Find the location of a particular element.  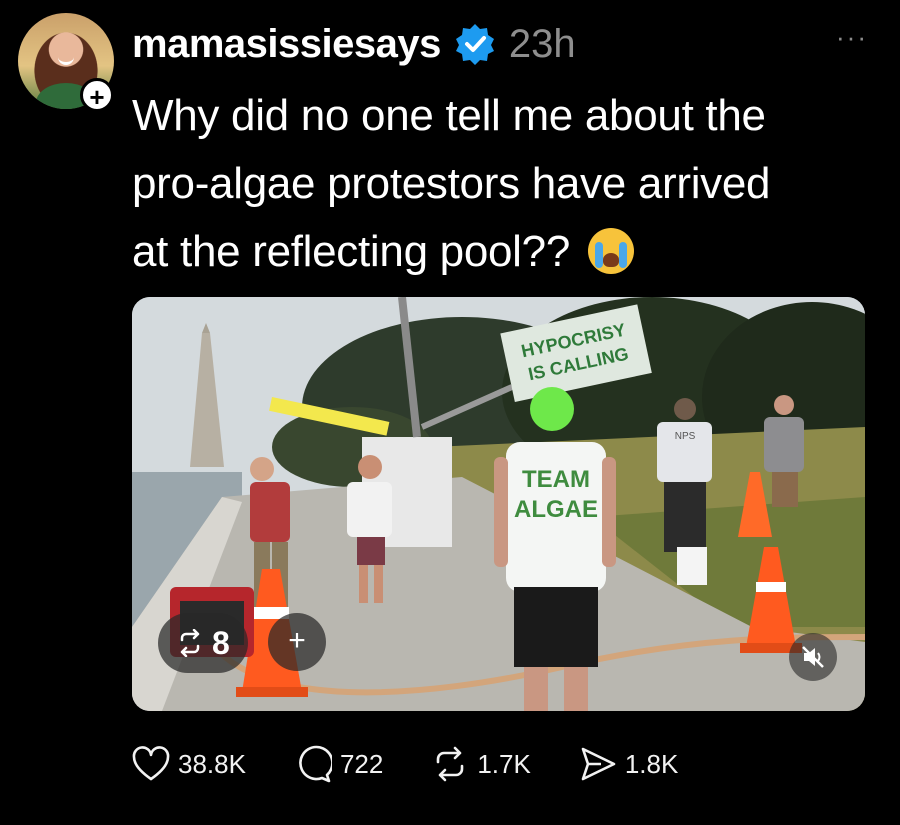

like-count: 38.8K is located at coordinates (212, 763).